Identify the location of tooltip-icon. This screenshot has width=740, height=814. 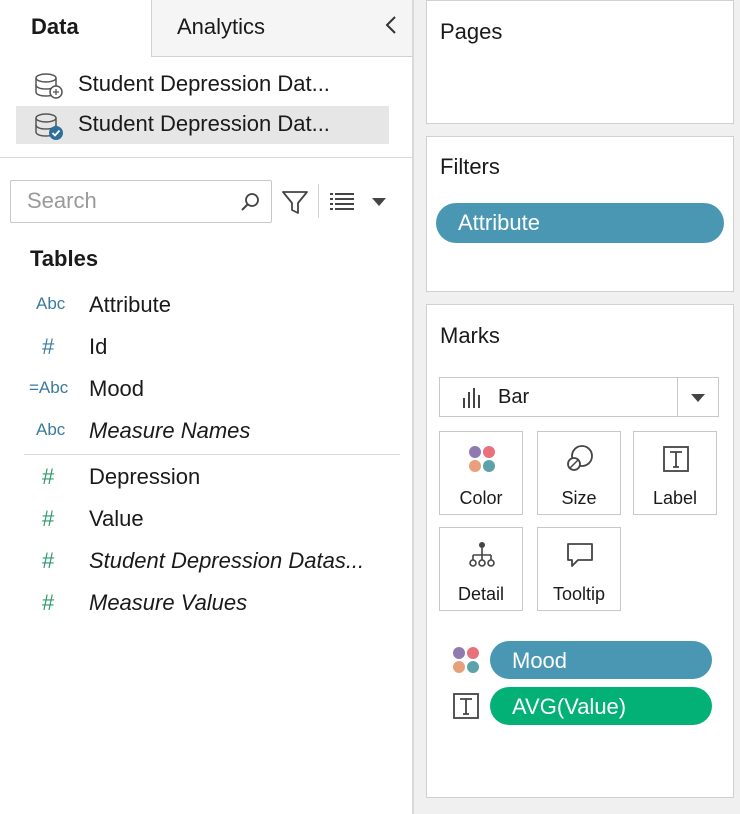
(580, 555).